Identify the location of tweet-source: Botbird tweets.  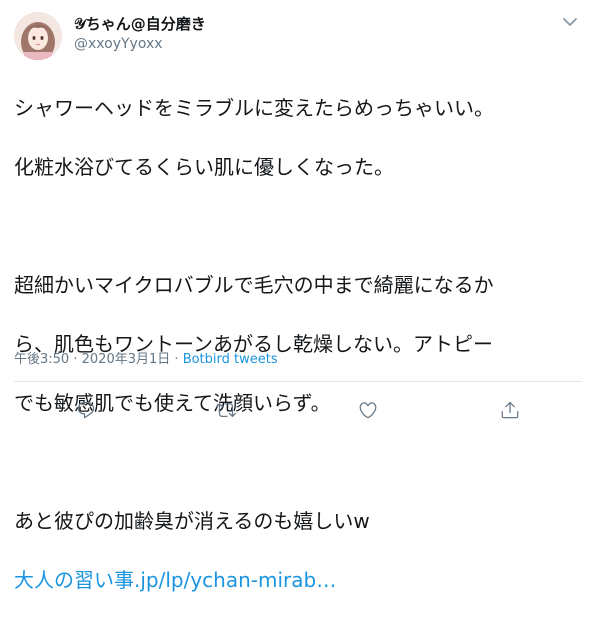
(230, 359).